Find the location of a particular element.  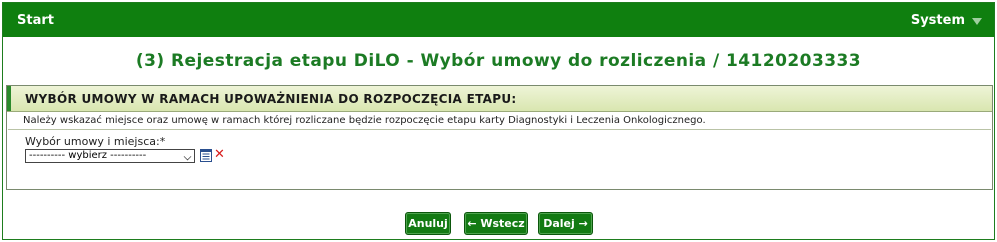

system-menu-label: System is located at coordinates (937, 20).